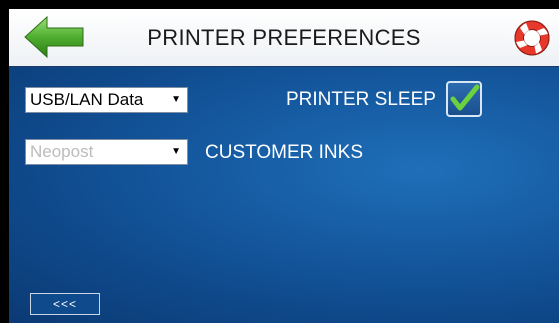 This screenshot has height=323, width=559. Describe the element at coordinates (106, 152) in the screenshot. I see `ink-type-dropdown: Neopost ▼` at that location.